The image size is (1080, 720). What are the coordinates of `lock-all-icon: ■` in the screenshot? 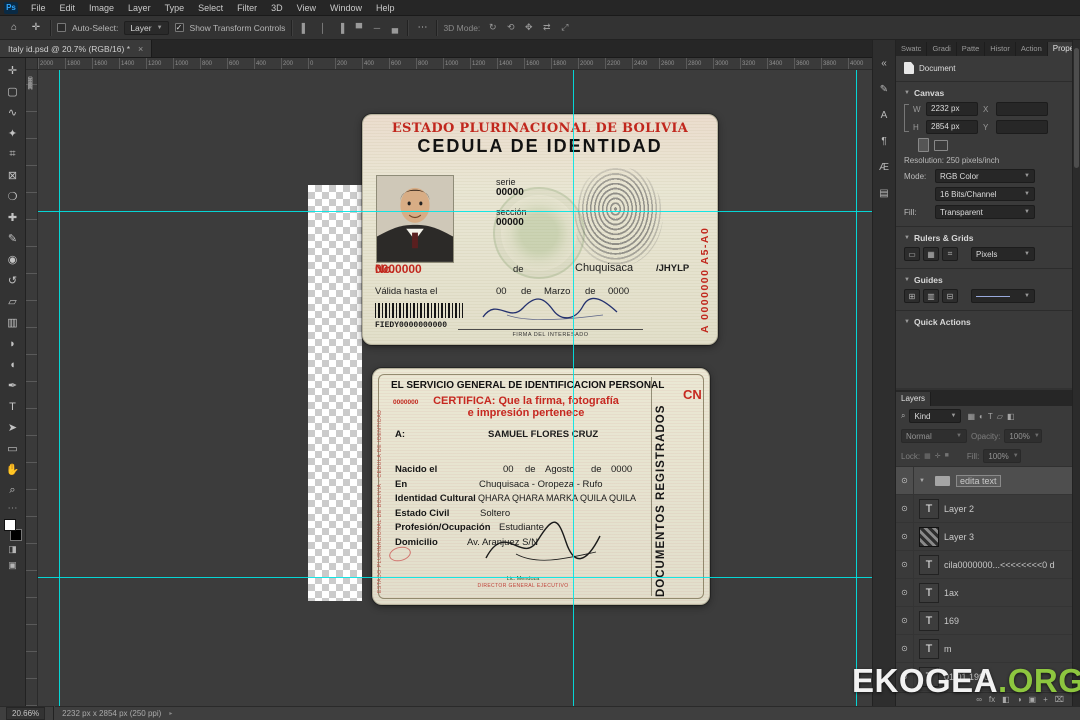 It's located at (947, 456).